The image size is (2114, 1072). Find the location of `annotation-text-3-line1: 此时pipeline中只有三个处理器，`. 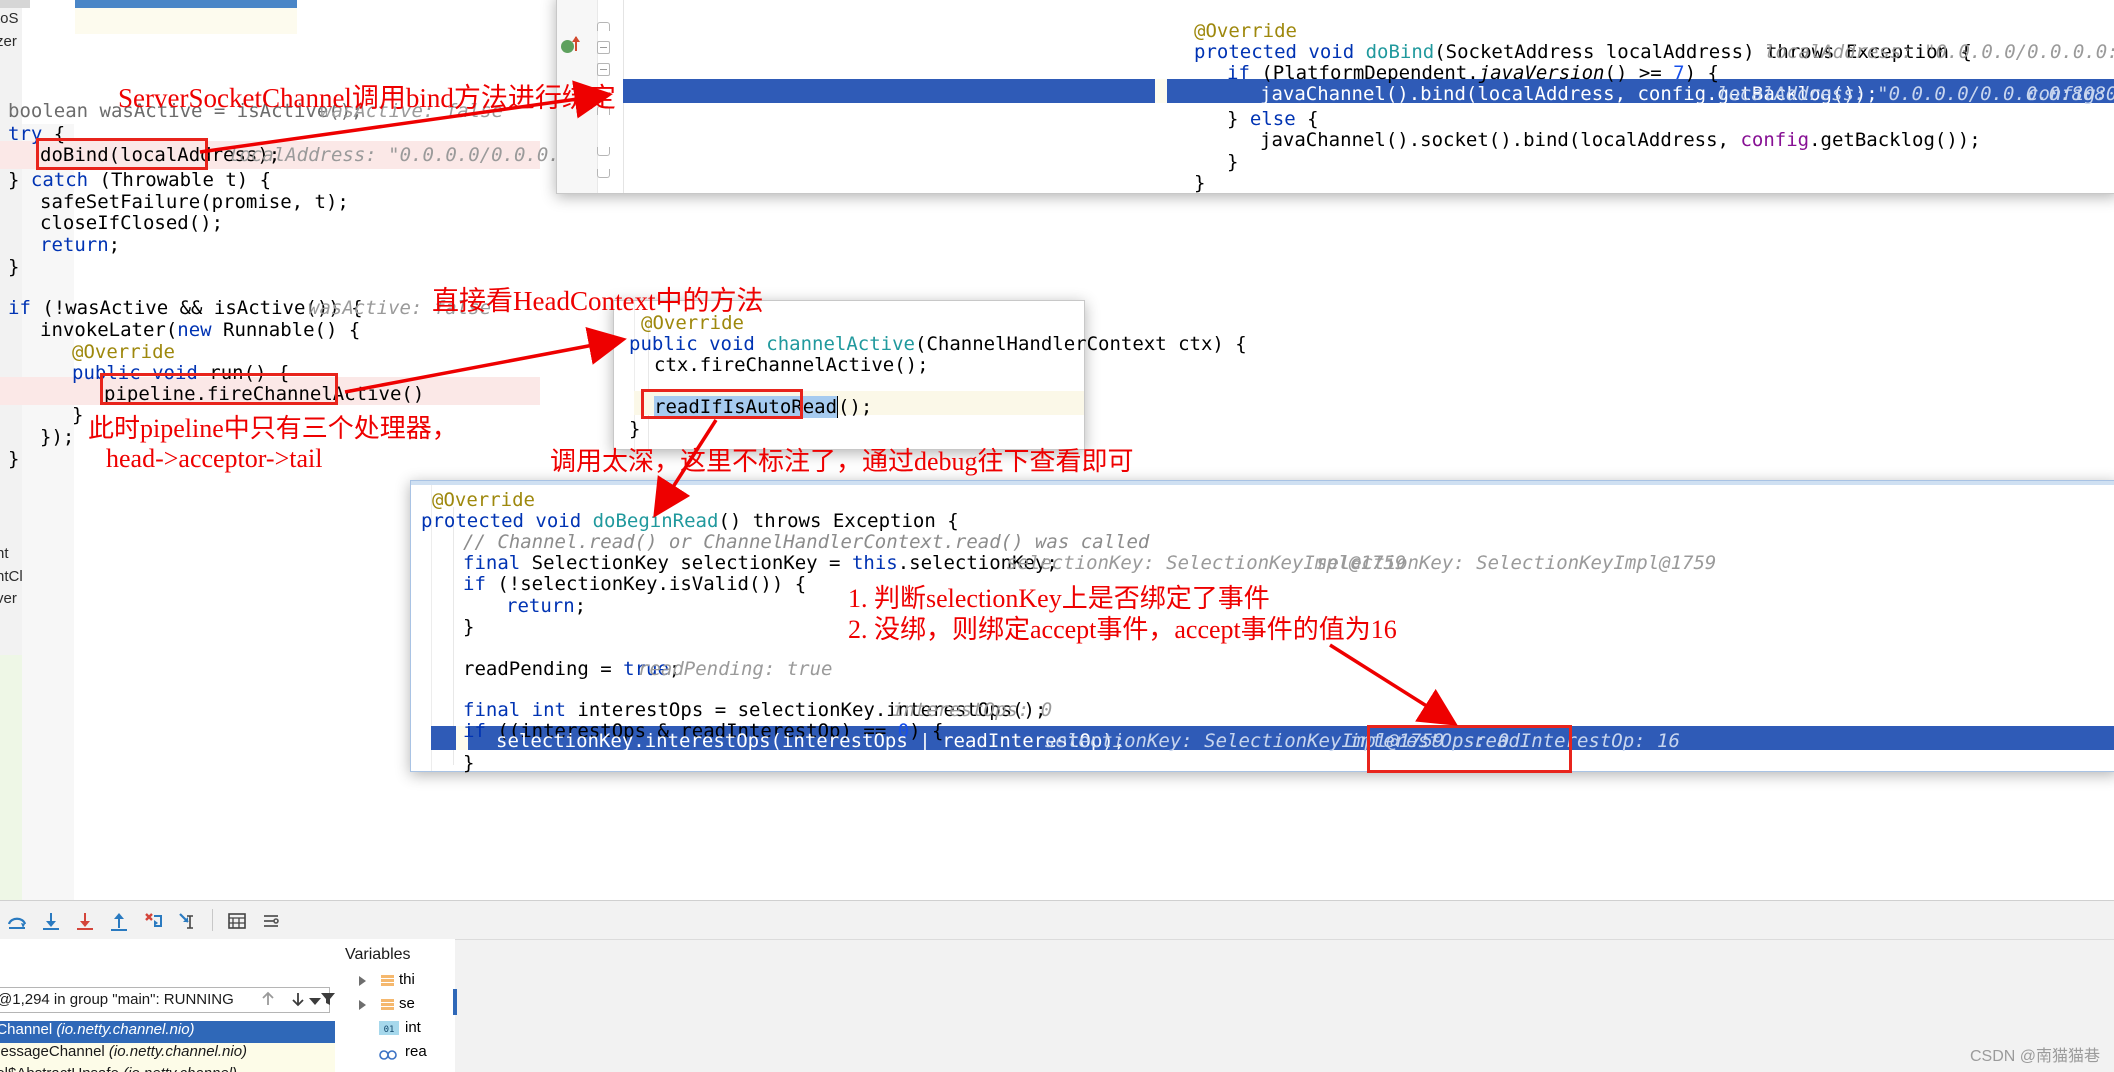

annotation-text-3-line1: 此时pipeline中只有三个处理器， is located at coordinates (273, 428).